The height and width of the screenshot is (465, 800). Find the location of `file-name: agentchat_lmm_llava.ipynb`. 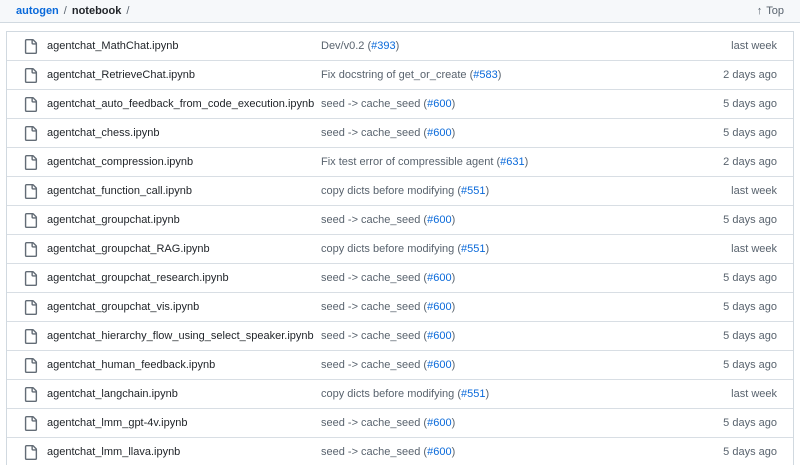

file-name: agentchat_lmm_llava.ipynb is located at coordinates (113, 452).